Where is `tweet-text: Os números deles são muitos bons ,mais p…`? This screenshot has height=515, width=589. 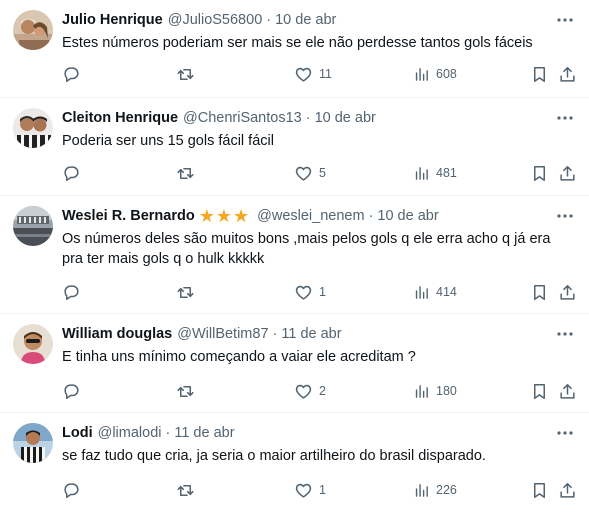 tweet-text: Os números deles são muitos bons ,mais p… is located at coordinates (306, 249).